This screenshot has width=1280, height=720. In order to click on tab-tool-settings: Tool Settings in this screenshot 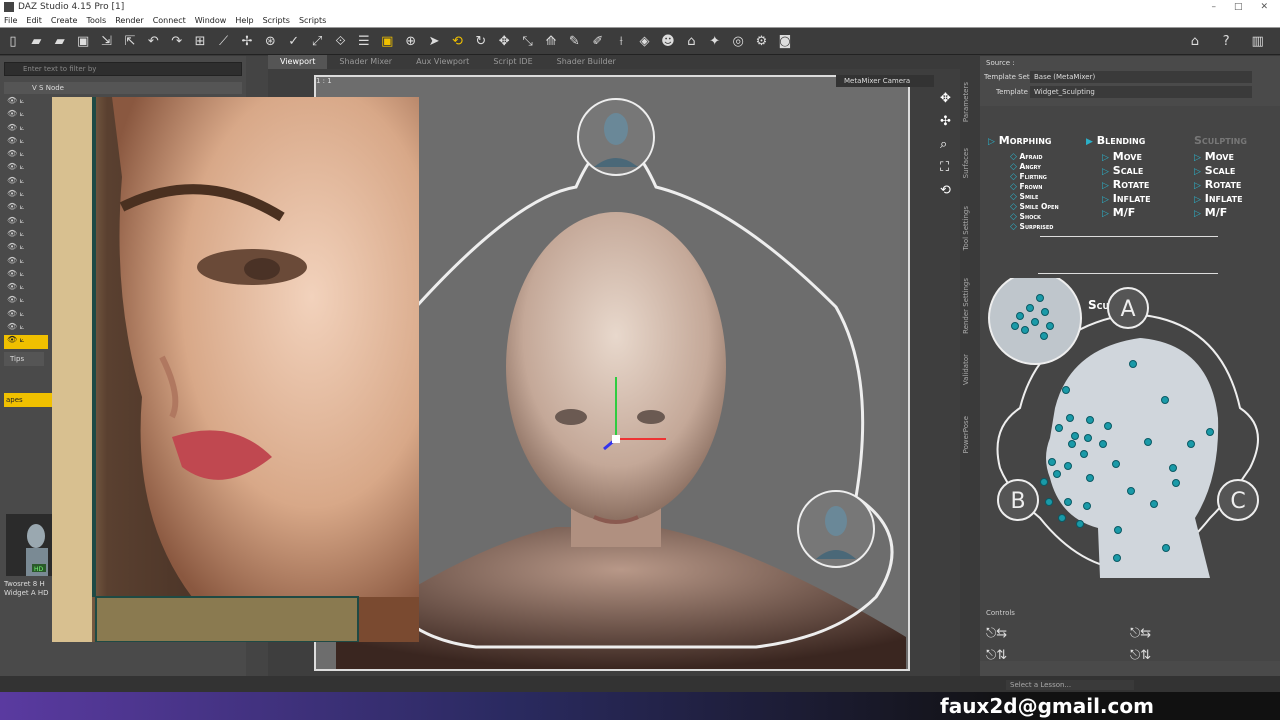, I will do `click(966, 228)`.